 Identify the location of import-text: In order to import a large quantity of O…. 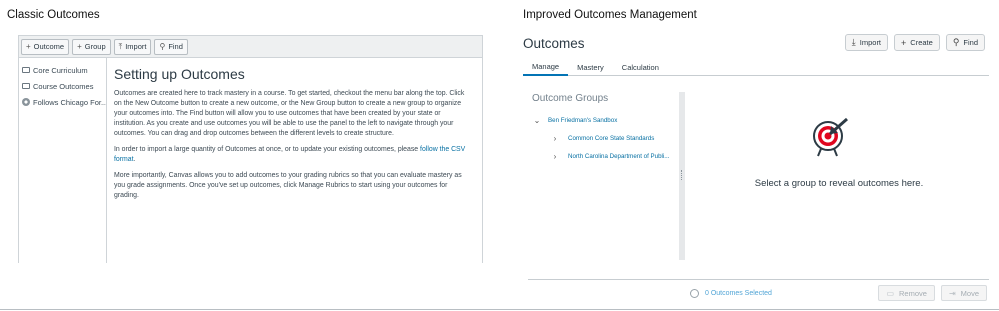
(267, 149).